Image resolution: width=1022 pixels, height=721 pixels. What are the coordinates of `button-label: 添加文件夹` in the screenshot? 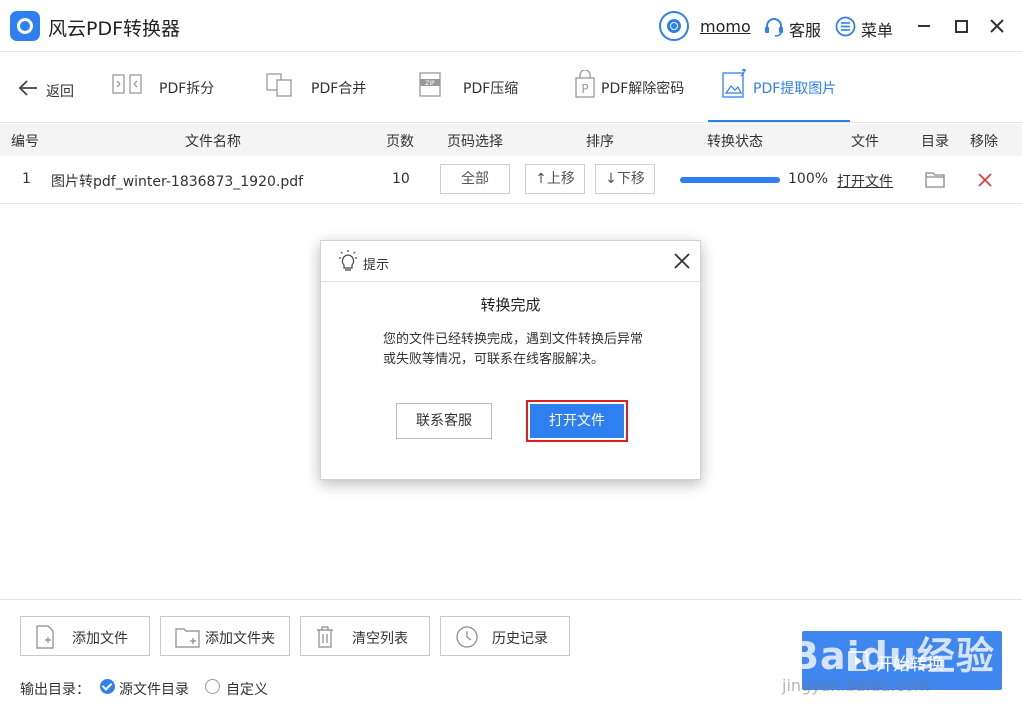 It's located at (240, 639).